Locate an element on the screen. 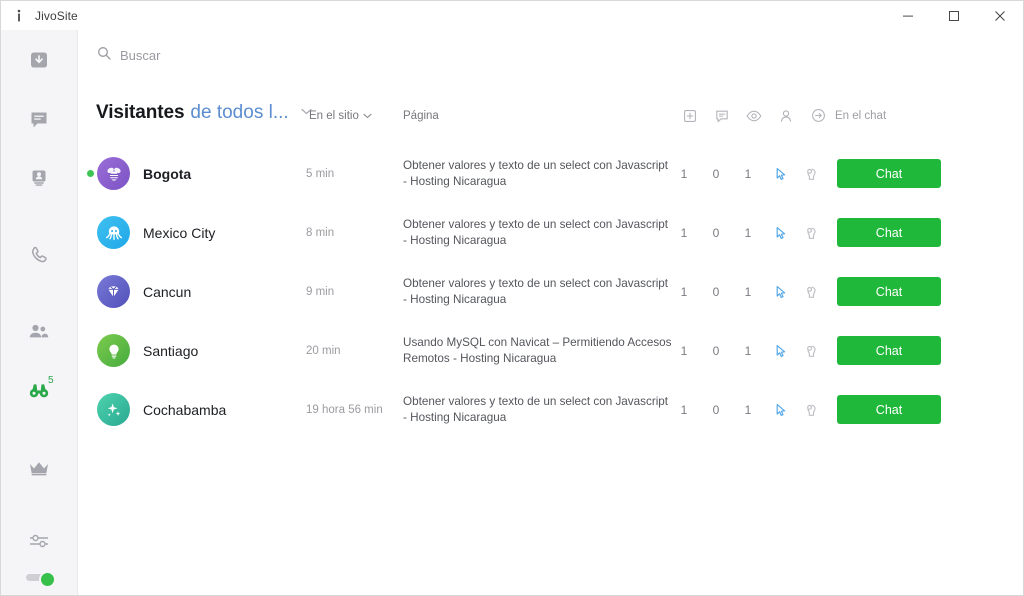 The image size is (1024, 596). search-input is located at coordinates (230, 55).